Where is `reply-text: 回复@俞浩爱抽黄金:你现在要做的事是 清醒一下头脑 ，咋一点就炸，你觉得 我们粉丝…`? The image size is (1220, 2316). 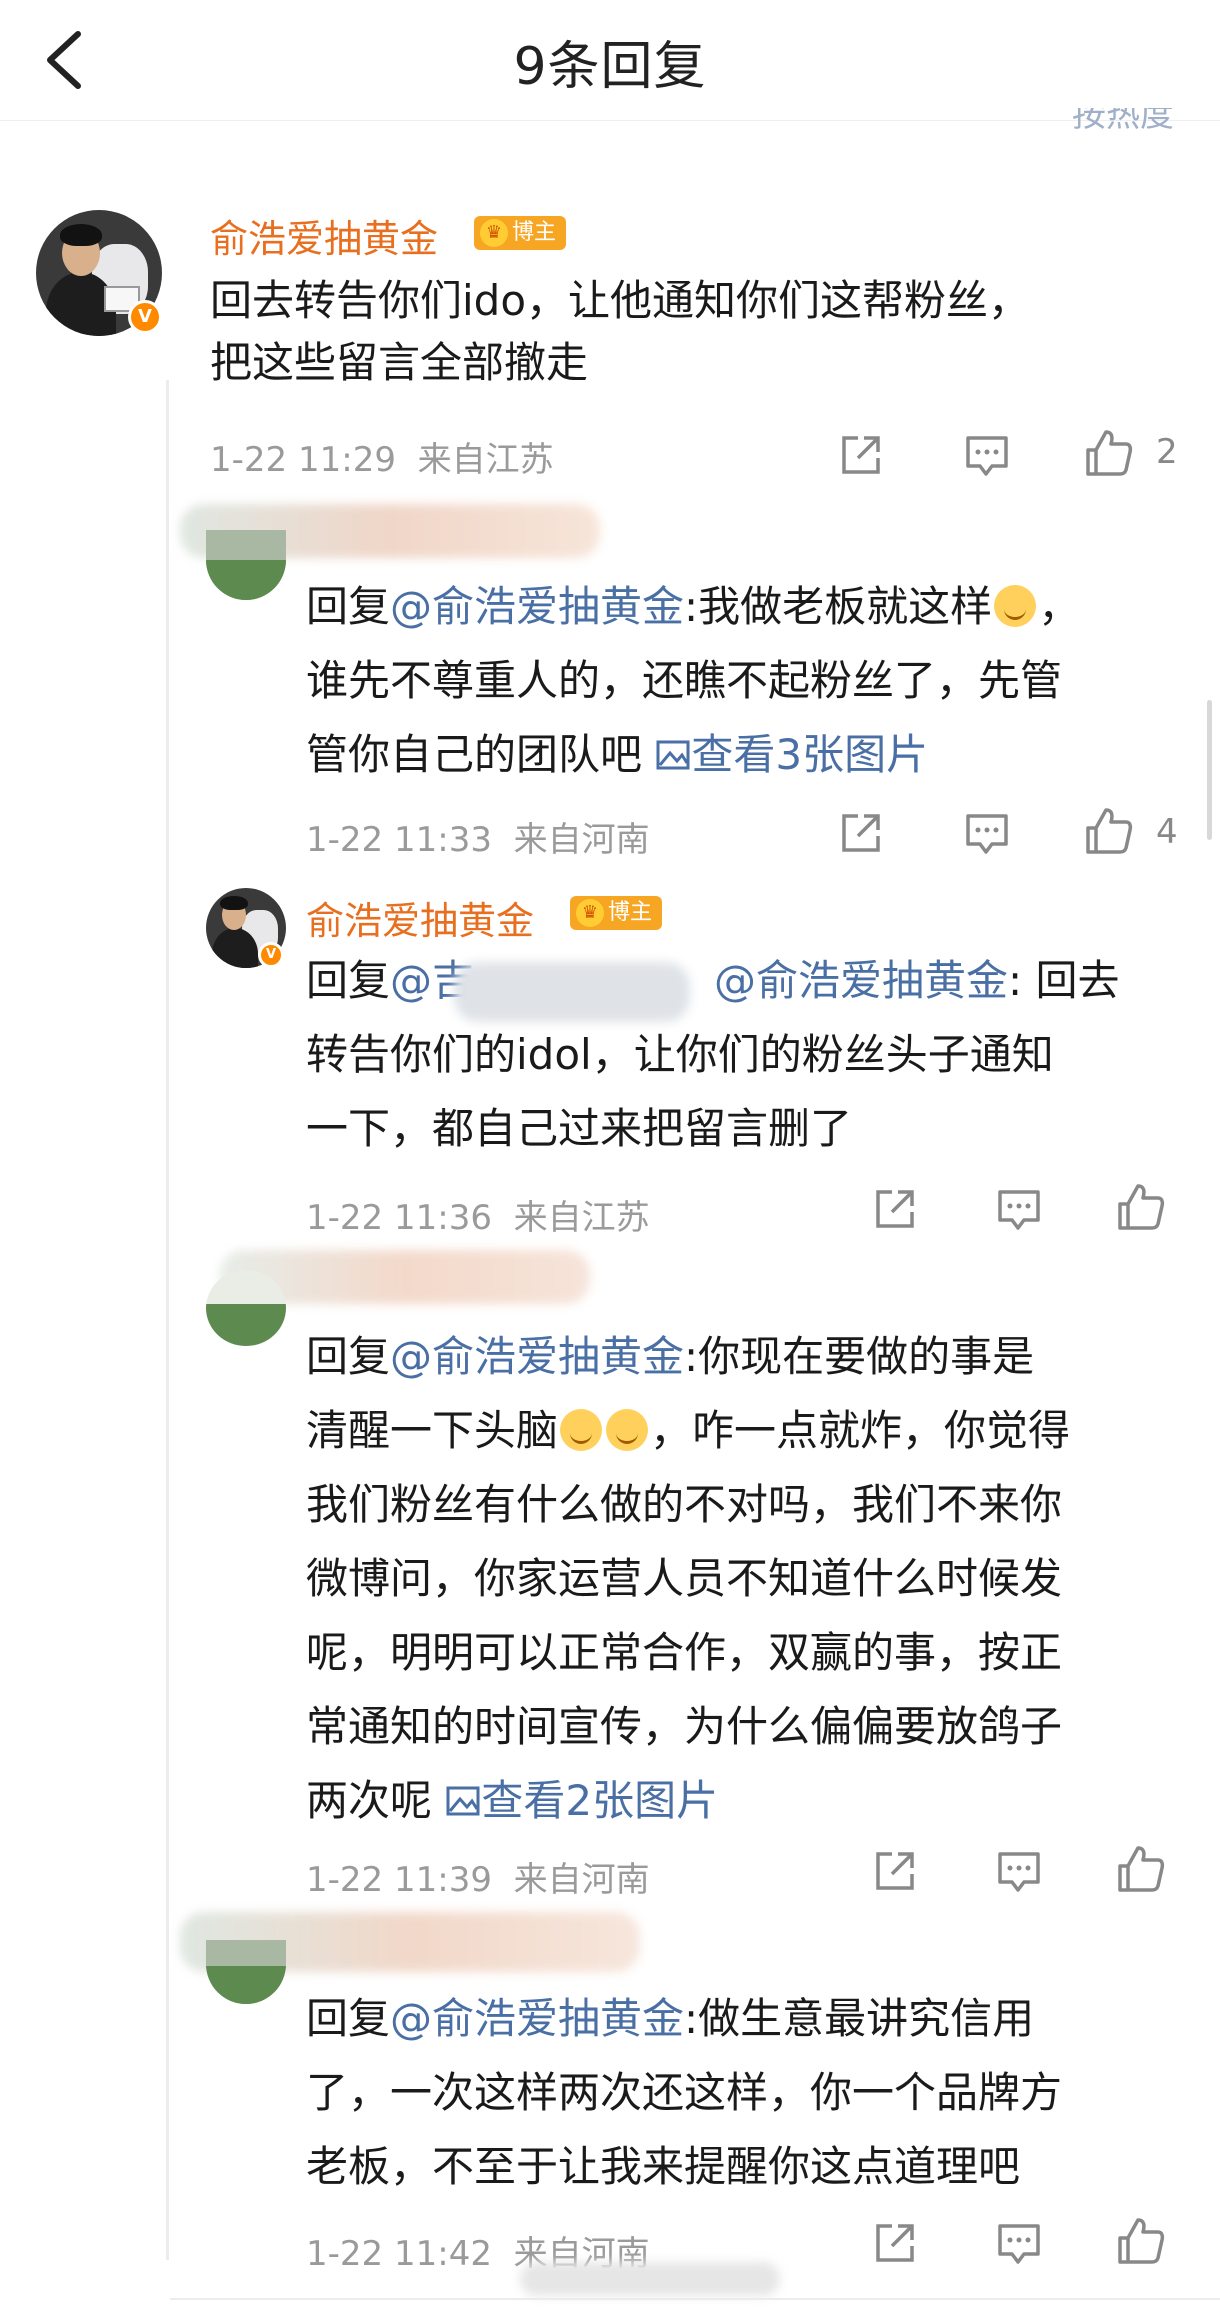 reply-text: 回复@俞浩爱抽黄金:你现在要做的事是 清醒一下头脑 ，咋一点就炸，你觉得 我们粉丝… is located at coordinates (688, 1578).